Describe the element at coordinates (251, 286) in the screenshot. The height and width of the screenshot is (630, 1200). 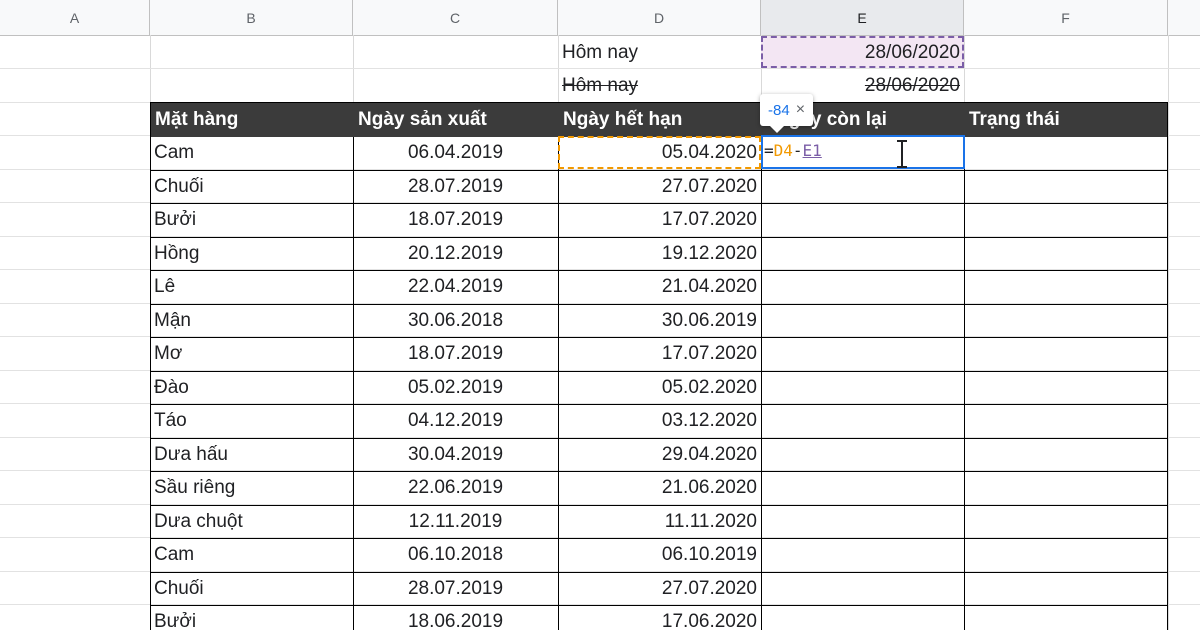
I see `table-cell-item: Lê` at that location.